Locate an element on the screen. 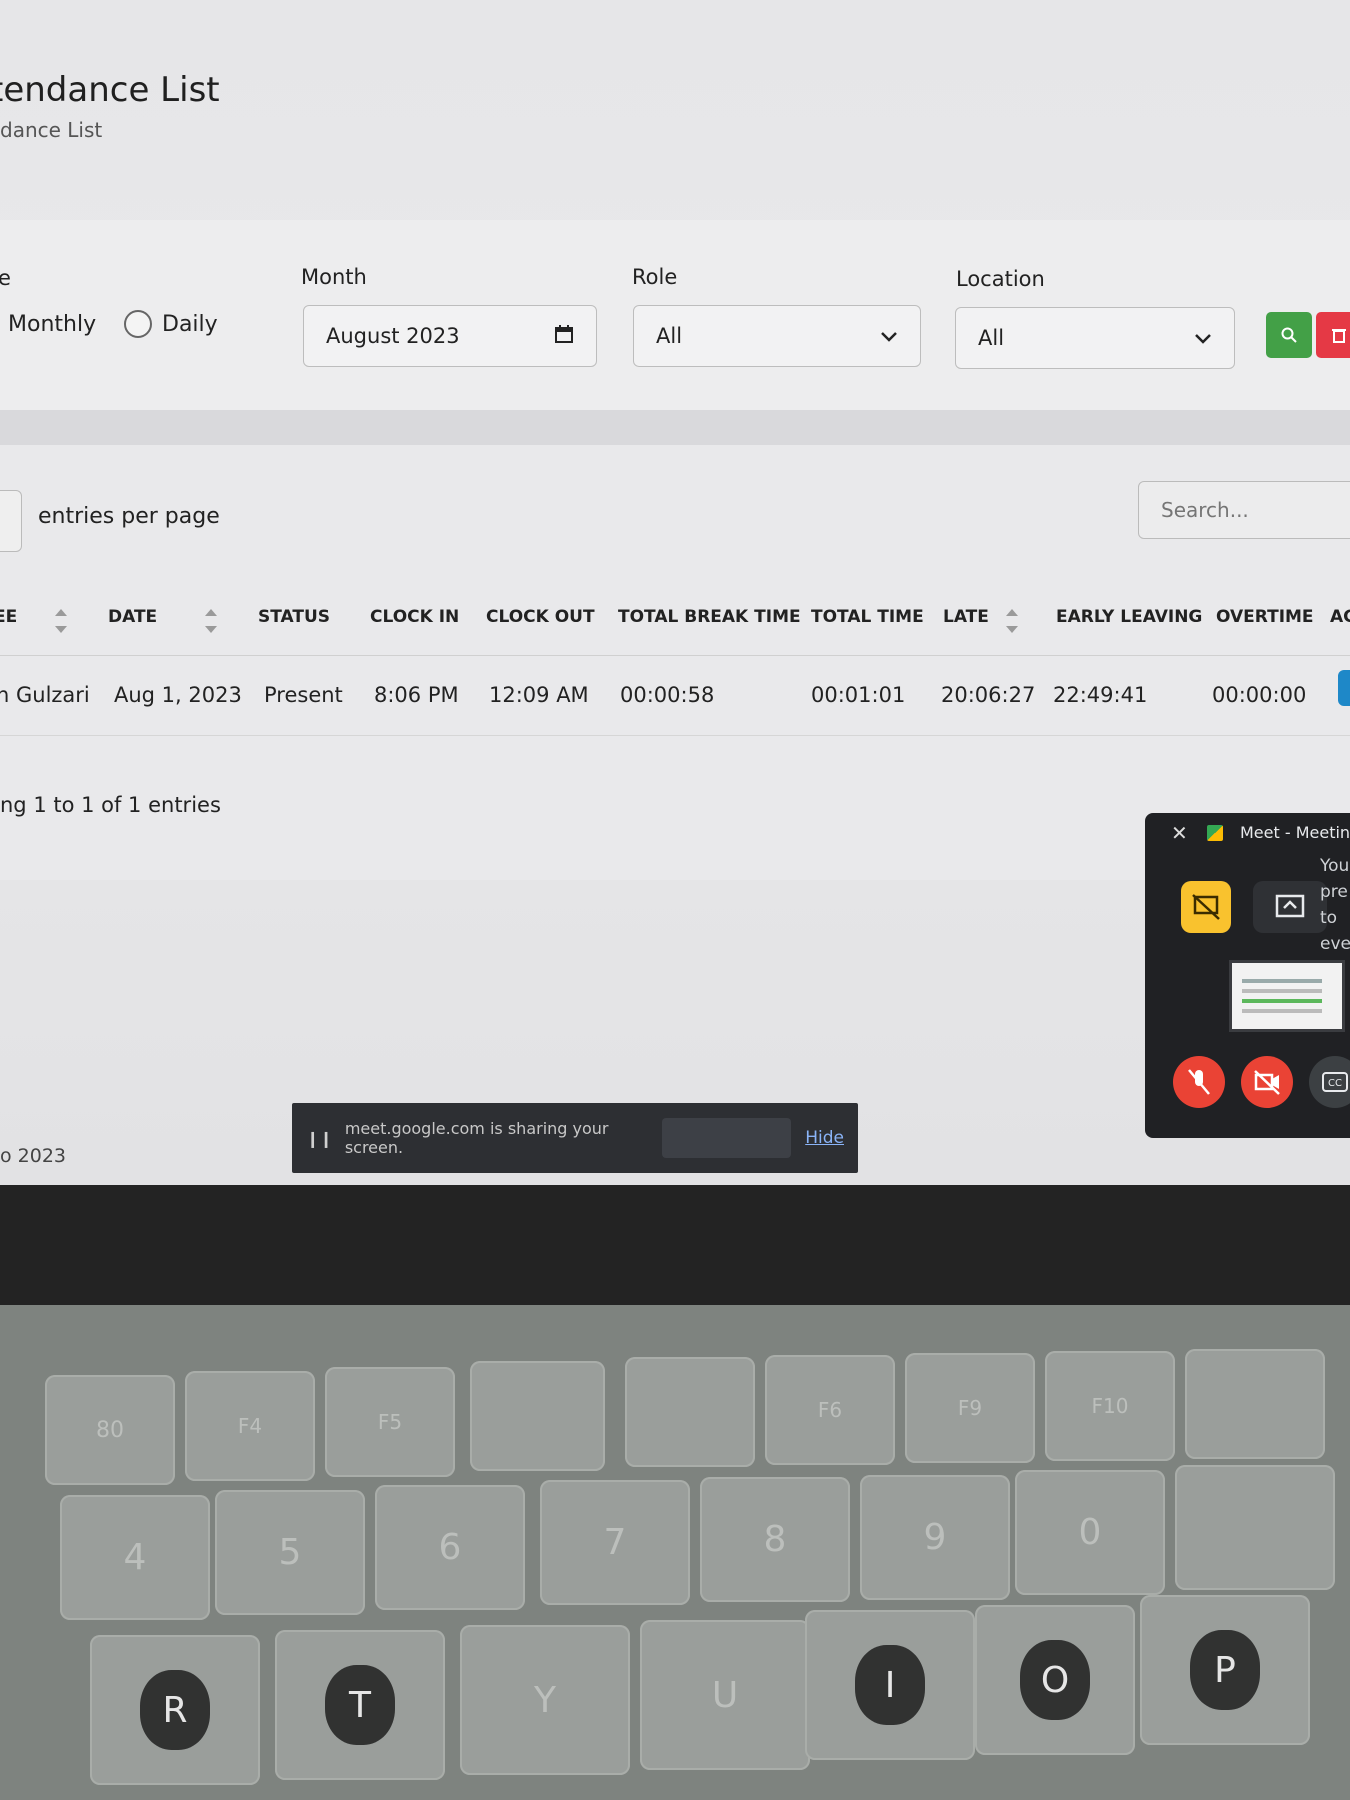 The width and height of the screenshot is (1350, 1800). key-7: 7 is located at coordinates (615, 1542).